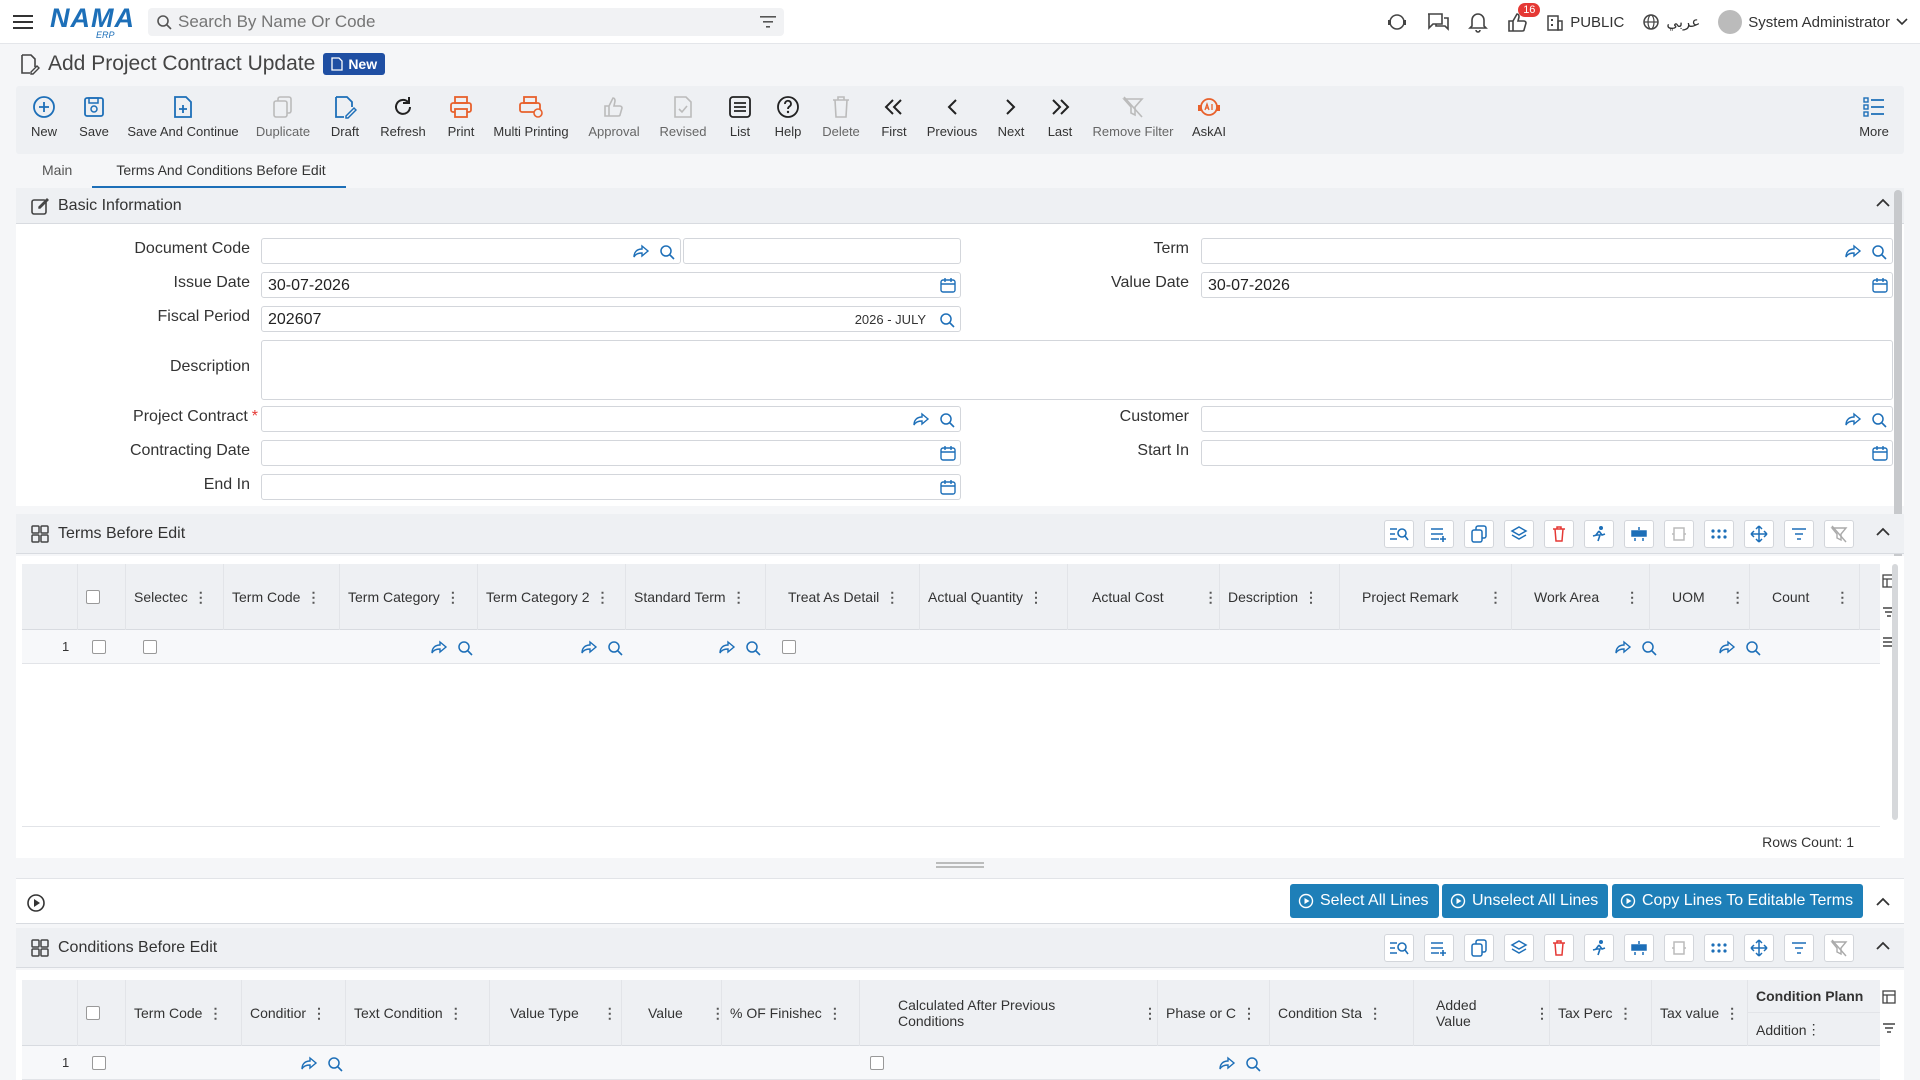  Describe the element at coordinates (1547, 419) in the screenshot. I see `customer-field` at that location.